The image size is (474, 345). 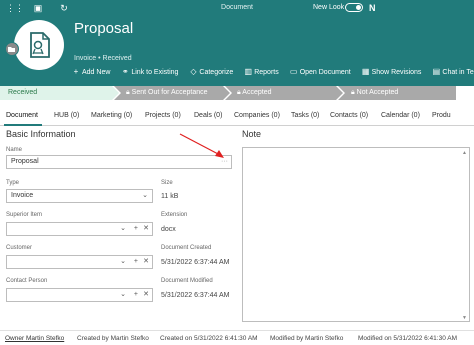 I want to click on stage-sent-out: 🔒︎ Sent Out for Acceptance, so click(x=163, y=93).